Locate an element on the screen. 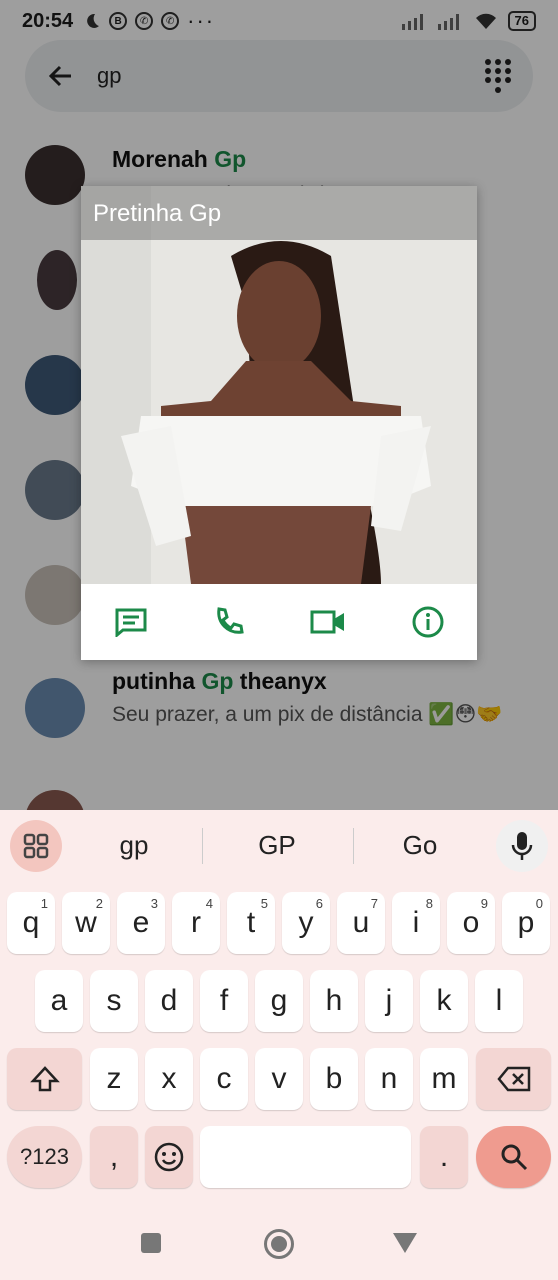 Image resolution: width=558 pixels, height=1280 pixels. backspace-icon is located at coordinates (513, 1079).